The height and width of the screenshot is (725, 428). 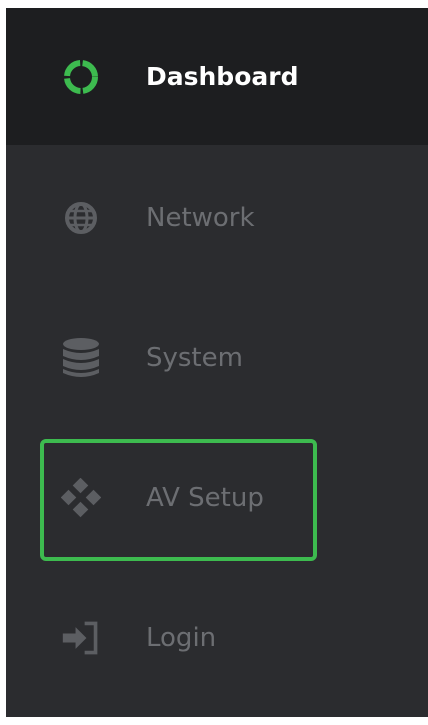 I want to click on globe-icon, so click(x=81, y=218).